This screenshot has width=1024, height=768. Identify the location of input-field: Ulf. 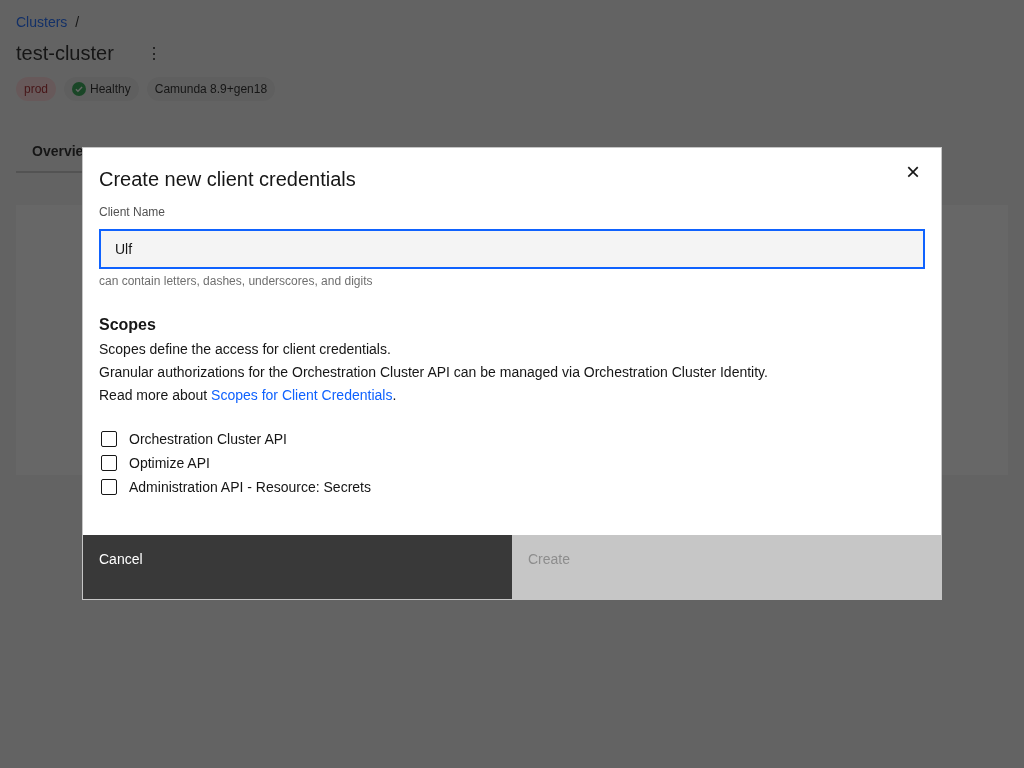
(512, 249).